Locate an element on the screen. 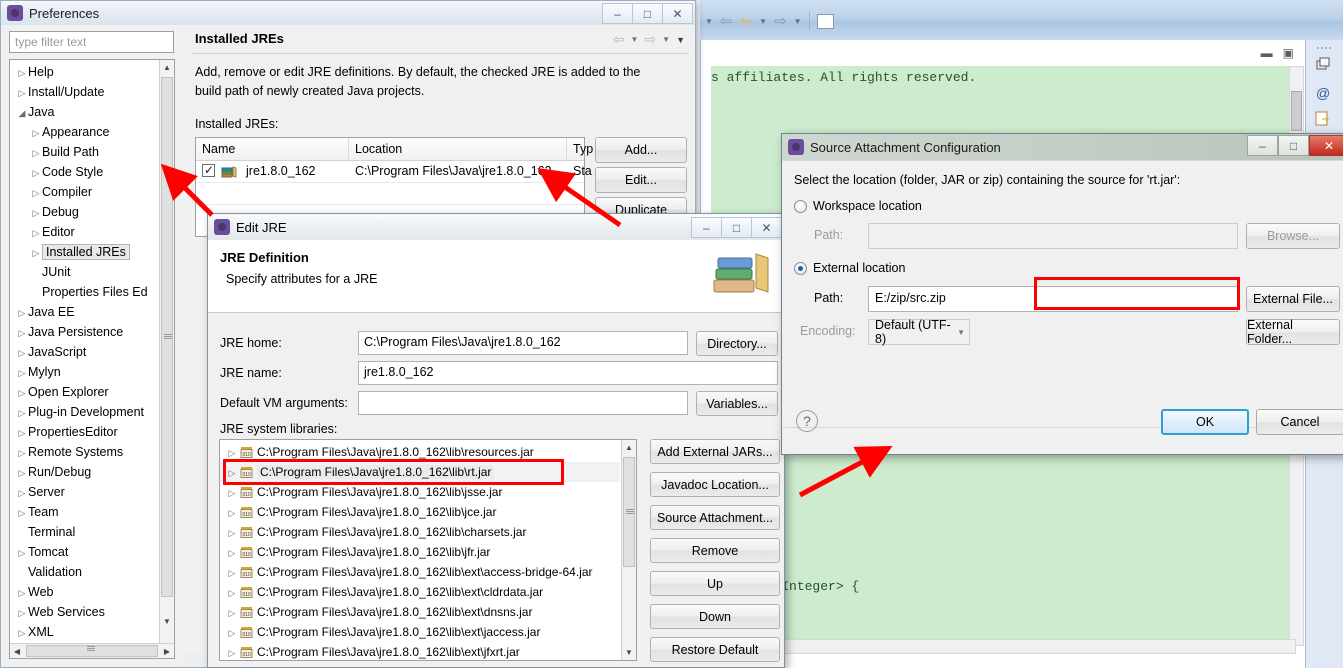 The height and width of the screenshot is (668, 1343). editor-horizontal-scrollbar is located at coordinates (1003, 646).